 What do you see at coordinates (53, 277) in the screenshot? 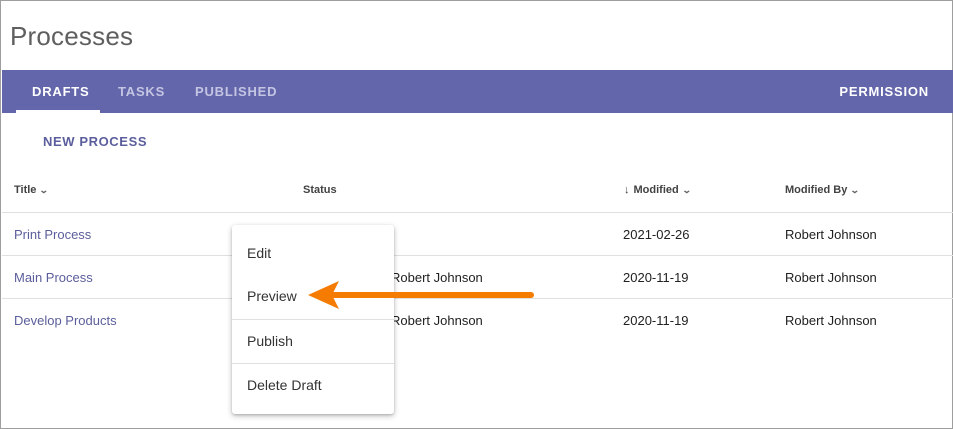
I see `row-title-link: Main Process` at bounding box center [53, 277].